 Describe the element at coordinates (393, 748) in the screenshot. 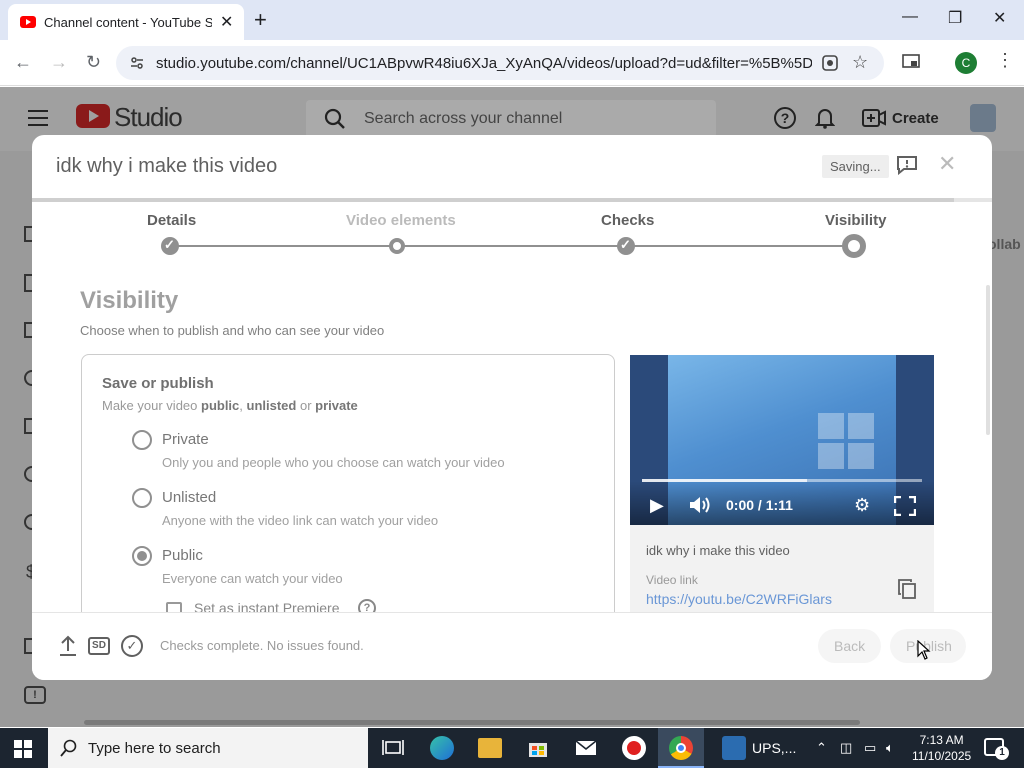

I see `task-view-icon` at that location.